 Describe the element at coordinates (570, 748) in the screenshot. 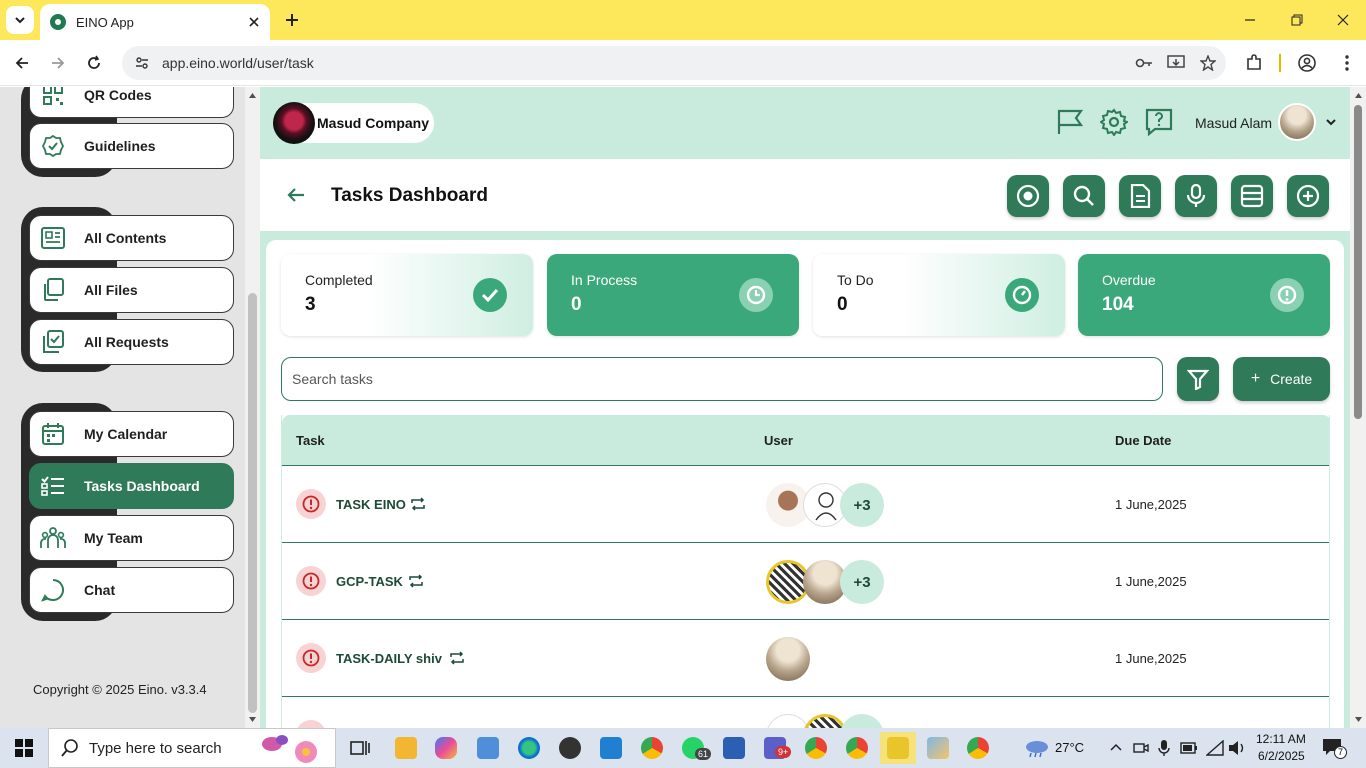

I see `obs-app` at that location.